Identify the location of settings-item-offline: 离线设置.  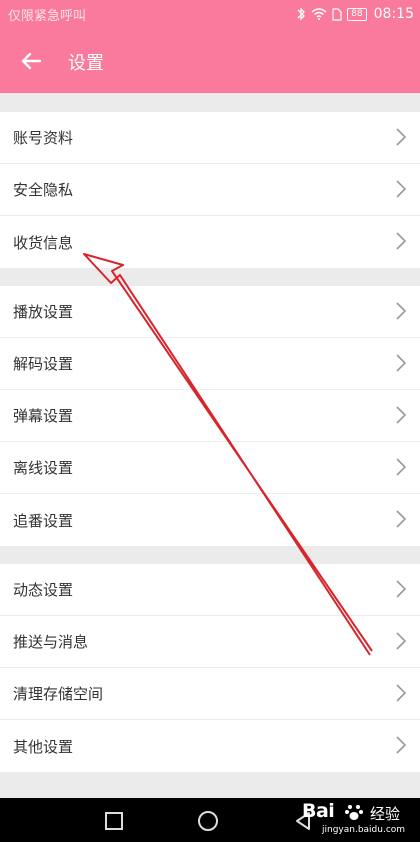
(210, 468).